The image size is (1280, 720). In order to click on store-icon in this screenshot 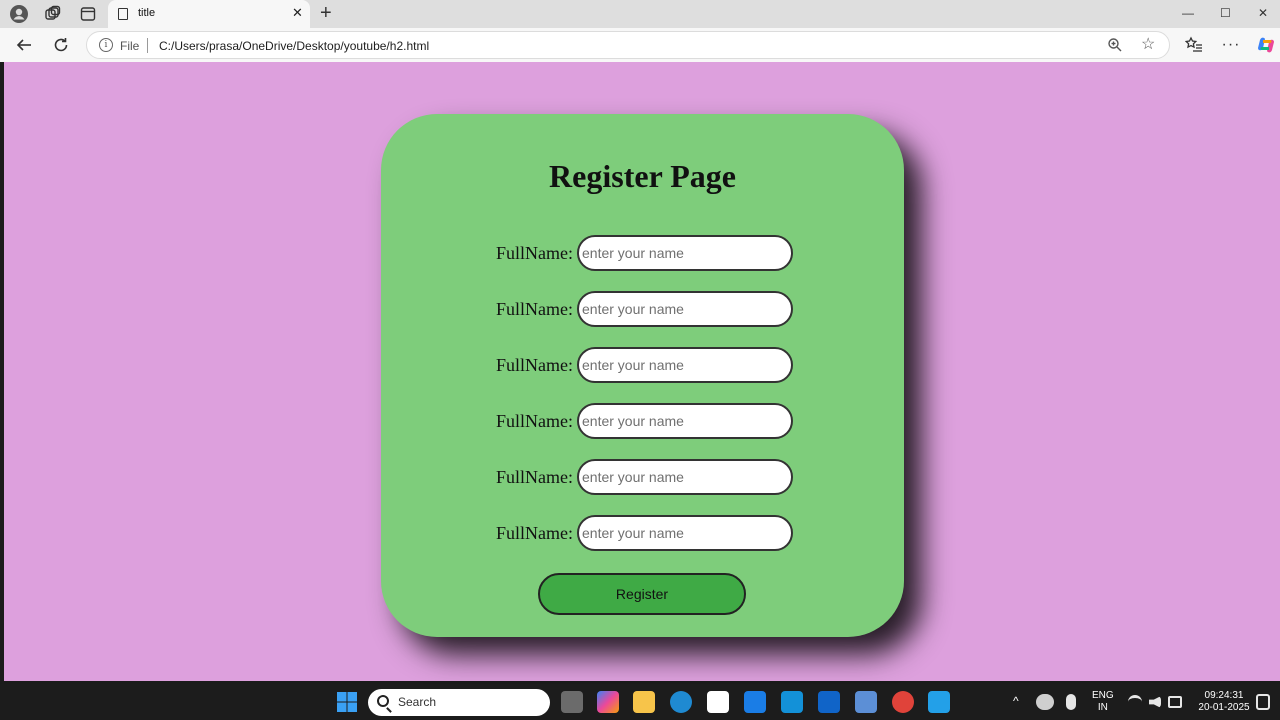, I will do `click(718, 702)`.